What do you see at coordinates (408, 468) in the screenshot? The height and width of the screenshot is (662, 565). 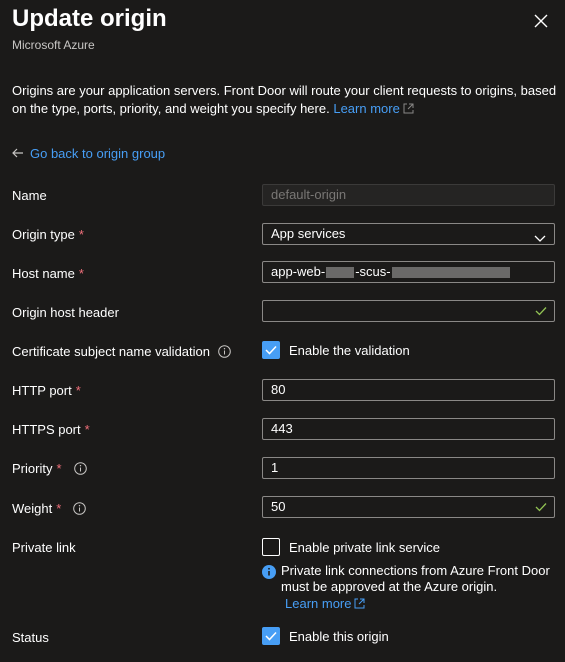 I see `priority-input: 1` at bounding box center [408, 468].